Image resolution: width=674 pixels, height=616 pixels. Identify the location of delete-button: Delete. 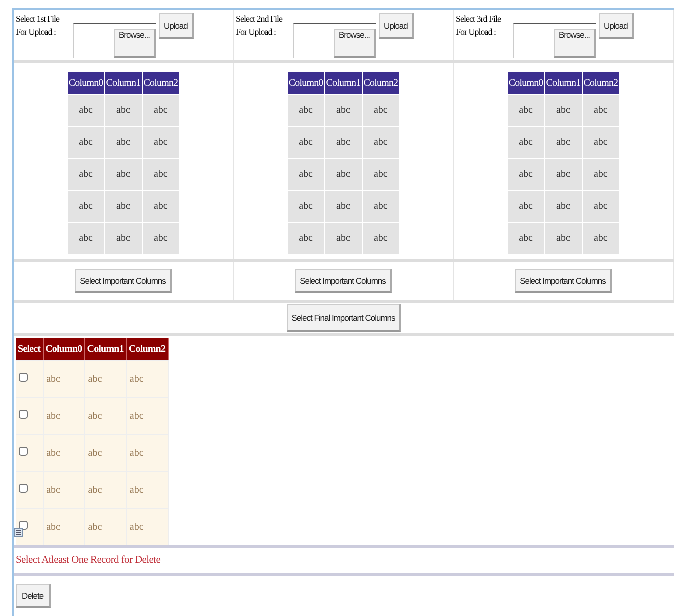
(33, 596).